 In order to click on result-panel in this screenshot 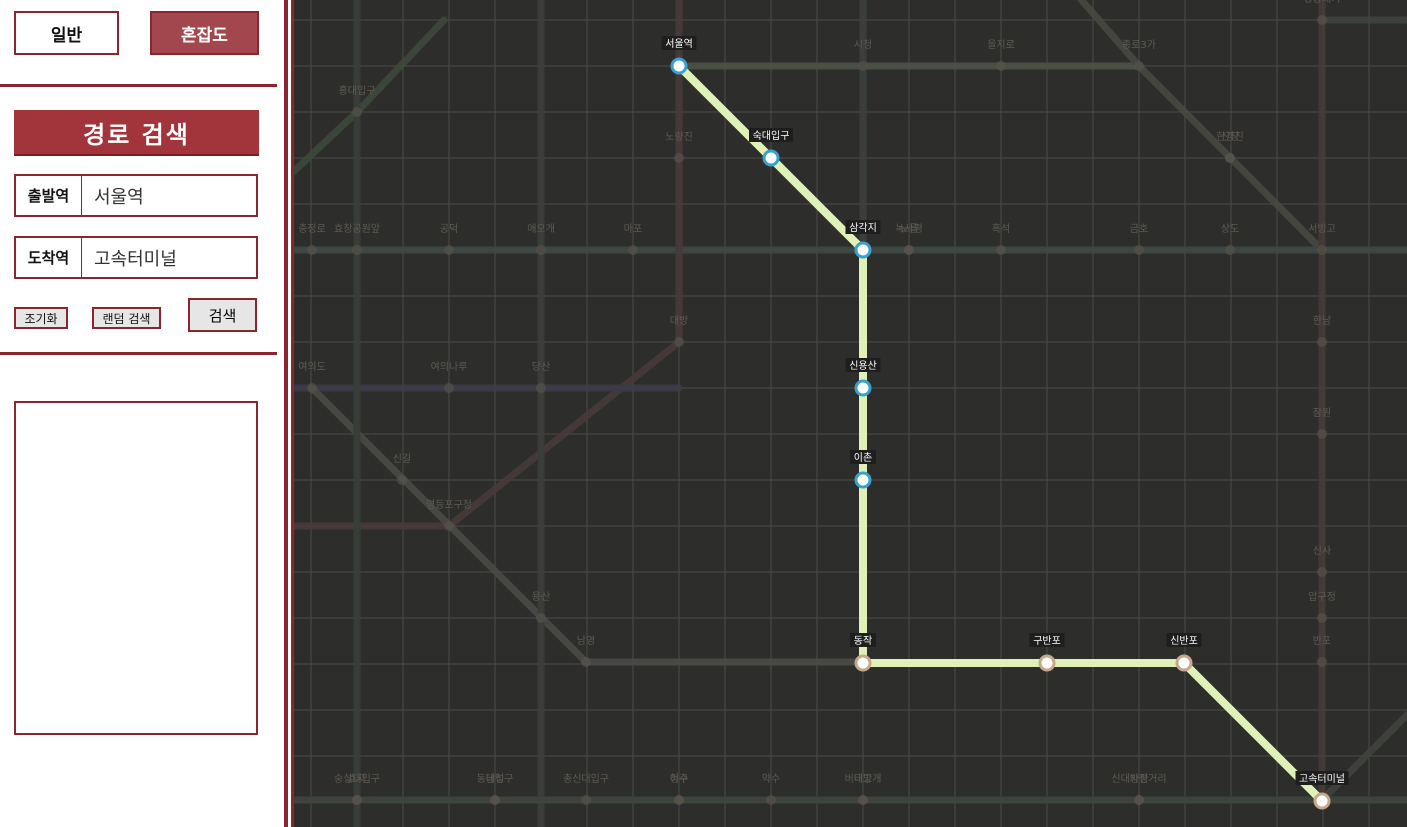, I will do `click(136, 568)`.